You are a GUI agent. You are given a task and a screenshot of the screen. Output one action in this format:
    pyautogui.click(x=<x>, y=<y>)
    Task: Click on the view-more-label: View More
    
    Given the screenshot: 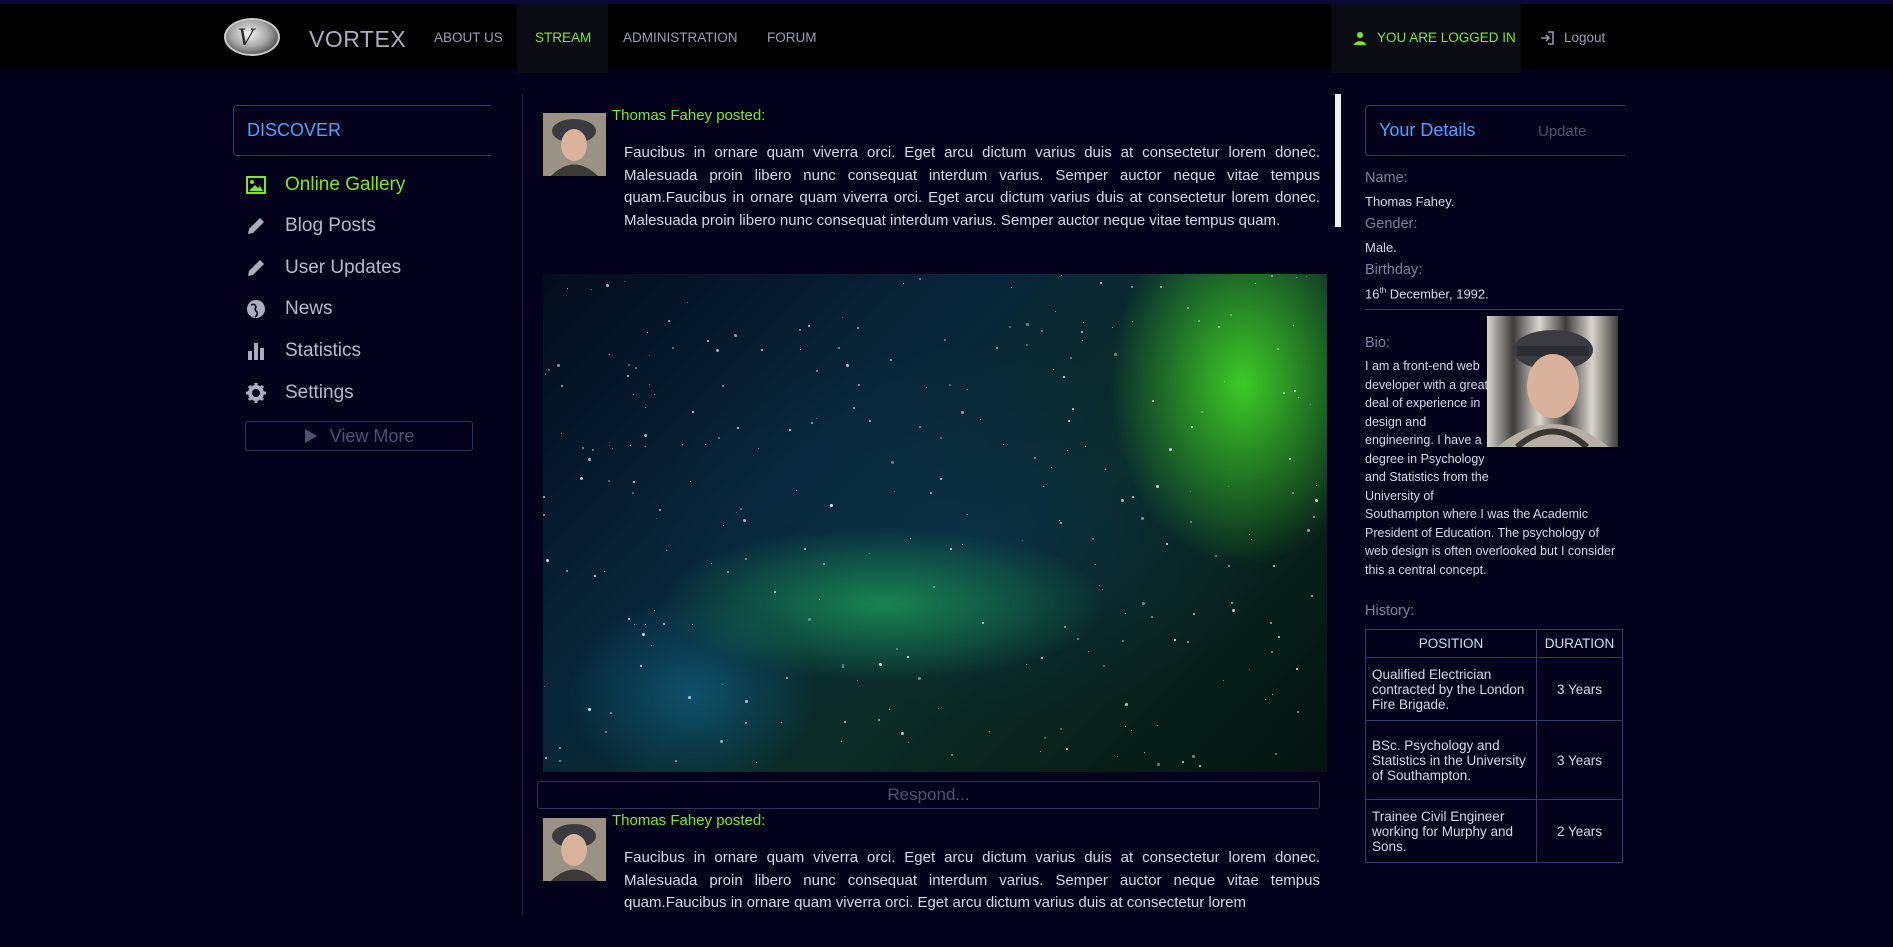 What is the action you would take?
    pyautogui.click(x=372, y=435)
    